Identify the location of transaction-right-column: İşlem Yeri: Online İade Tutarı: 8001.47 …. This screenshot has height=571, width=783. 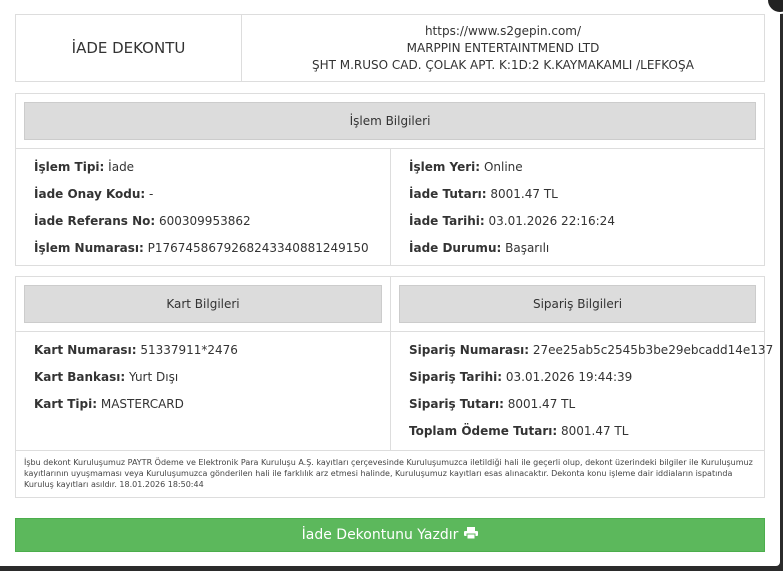
(512, 209).